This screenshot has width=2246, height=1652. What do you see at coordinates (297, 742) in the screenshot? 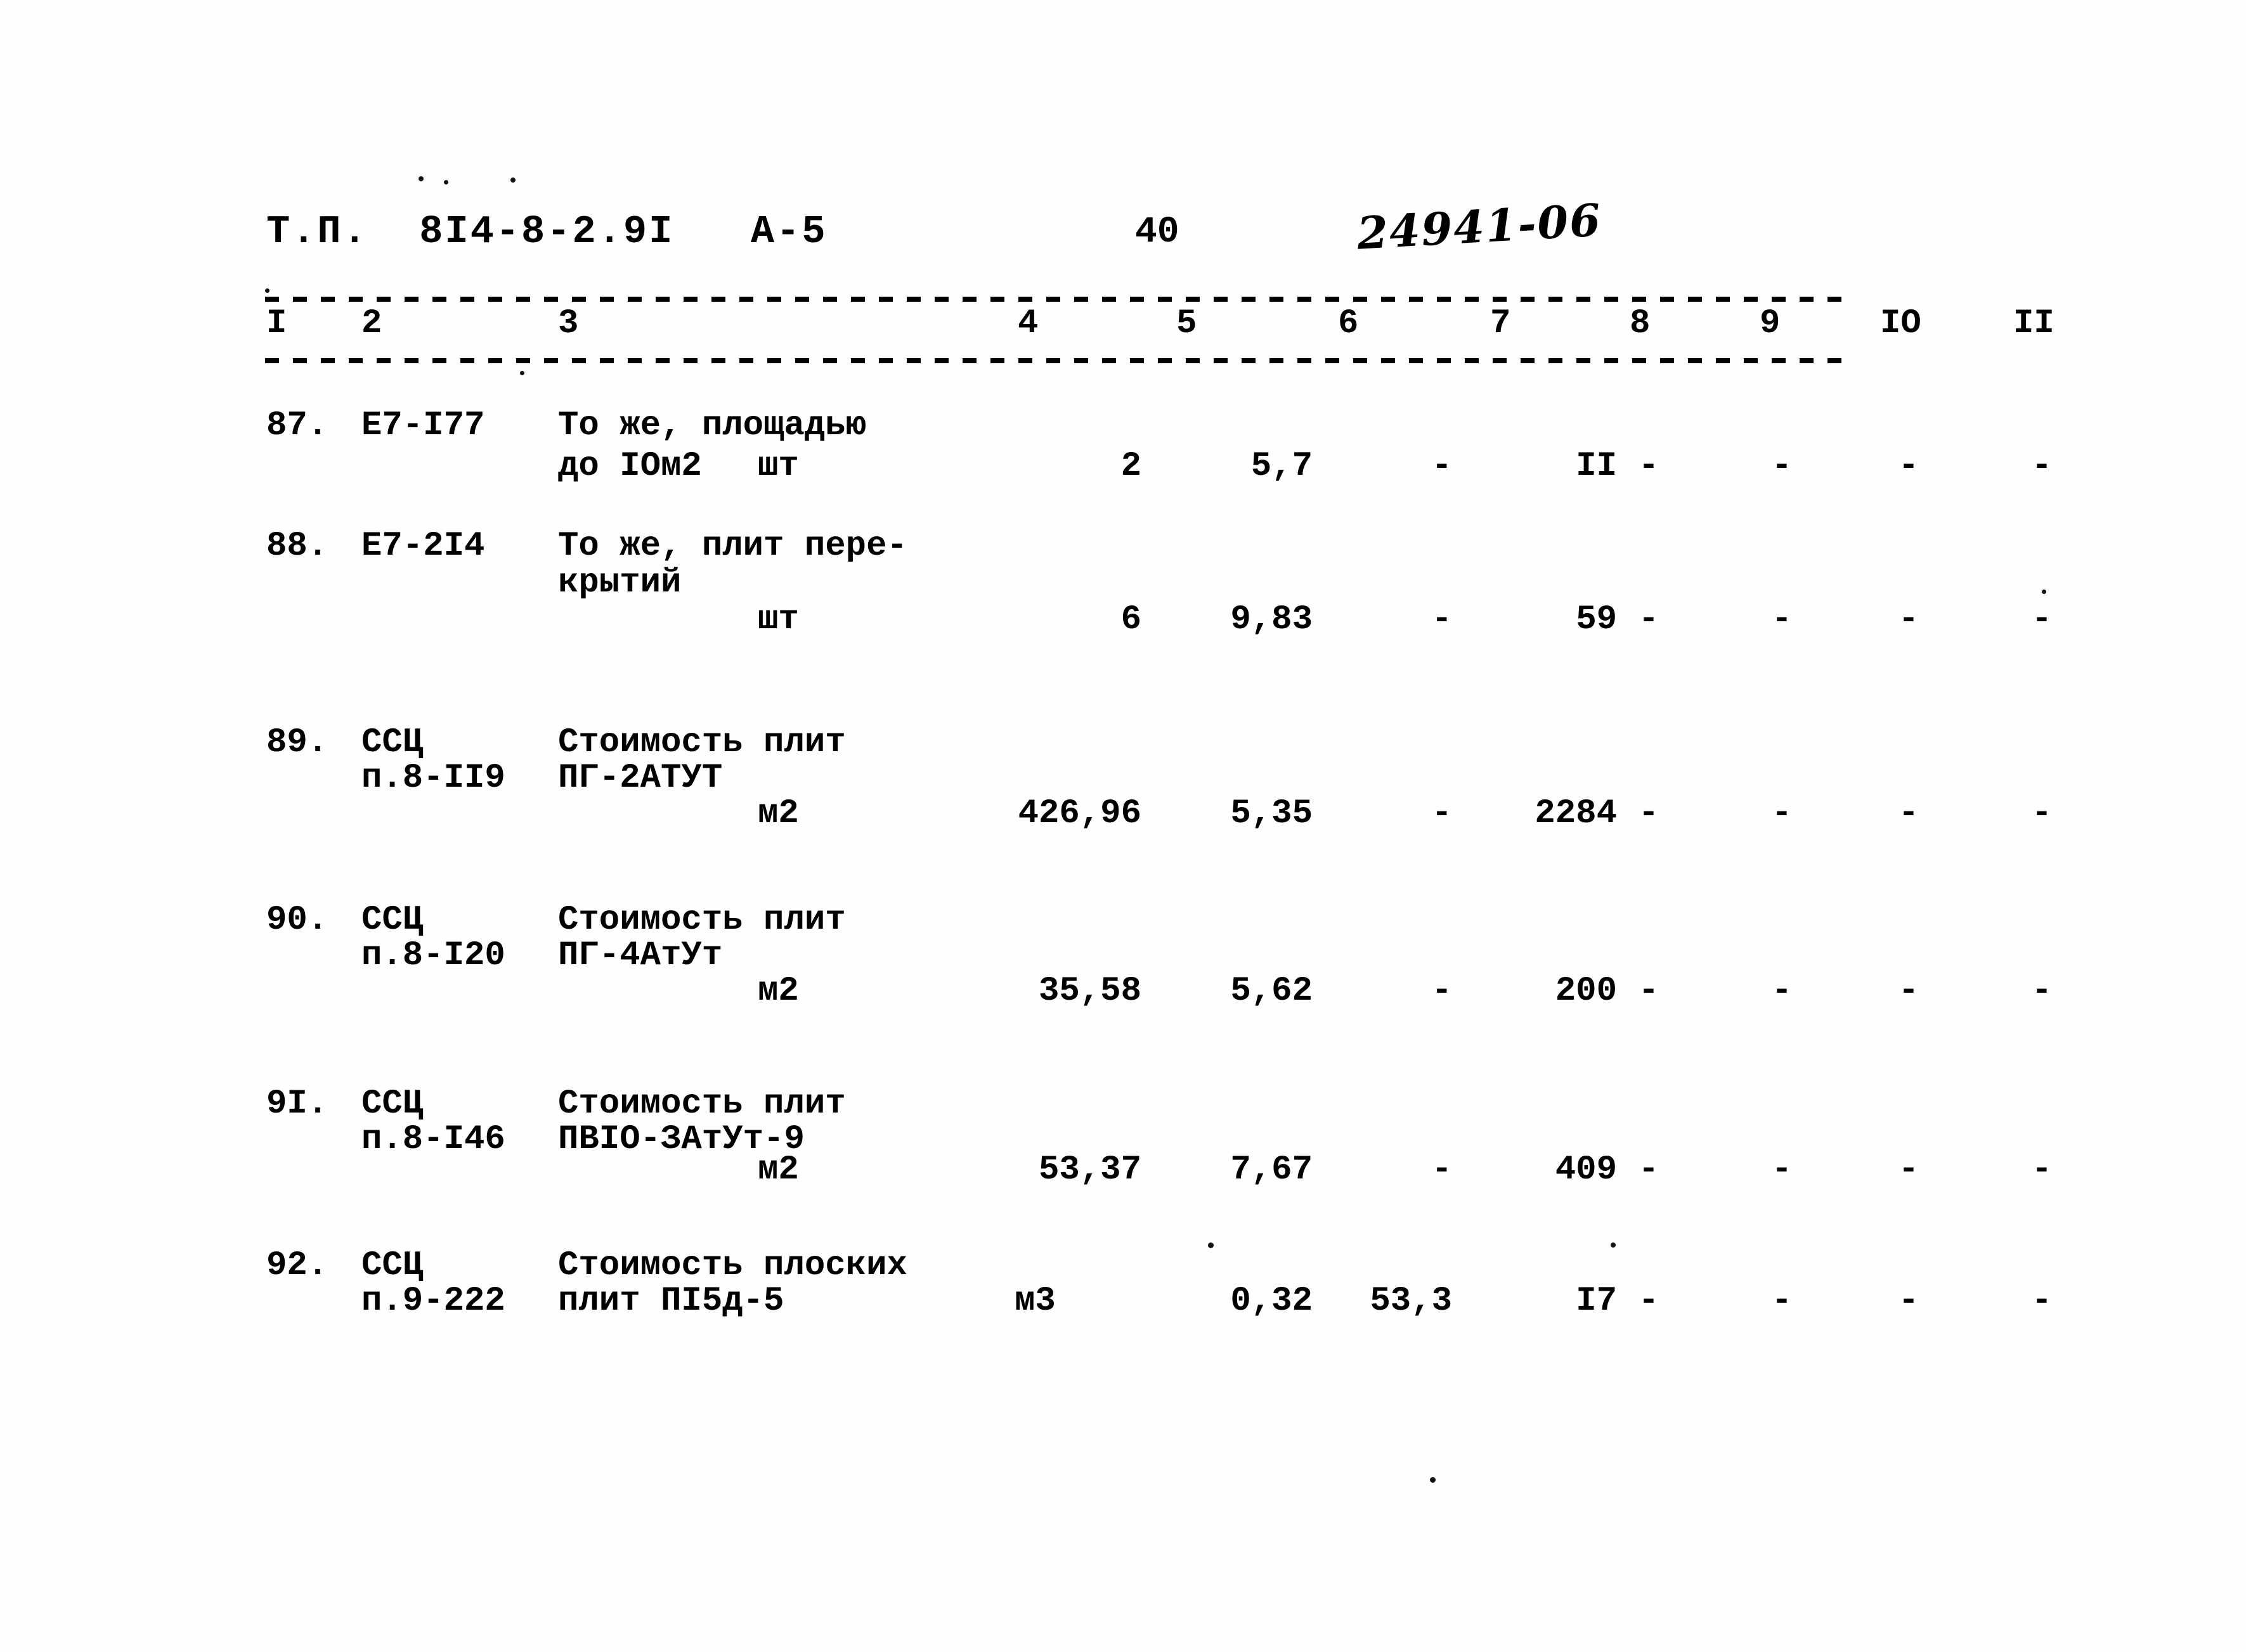
I see `row-number: 89.` at bounding box center [297, 742].